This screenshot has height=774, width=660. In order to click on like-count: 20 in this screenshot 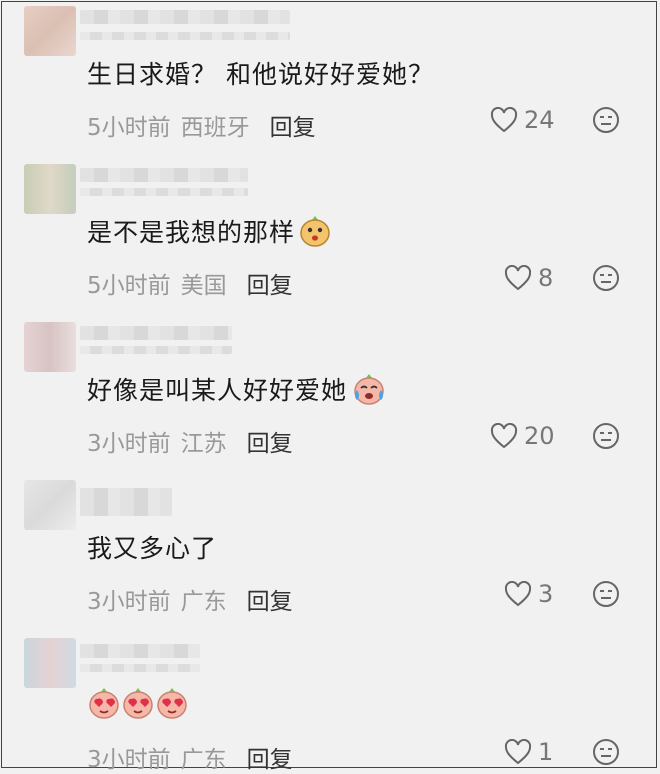, I will do `click(539, 436)`.